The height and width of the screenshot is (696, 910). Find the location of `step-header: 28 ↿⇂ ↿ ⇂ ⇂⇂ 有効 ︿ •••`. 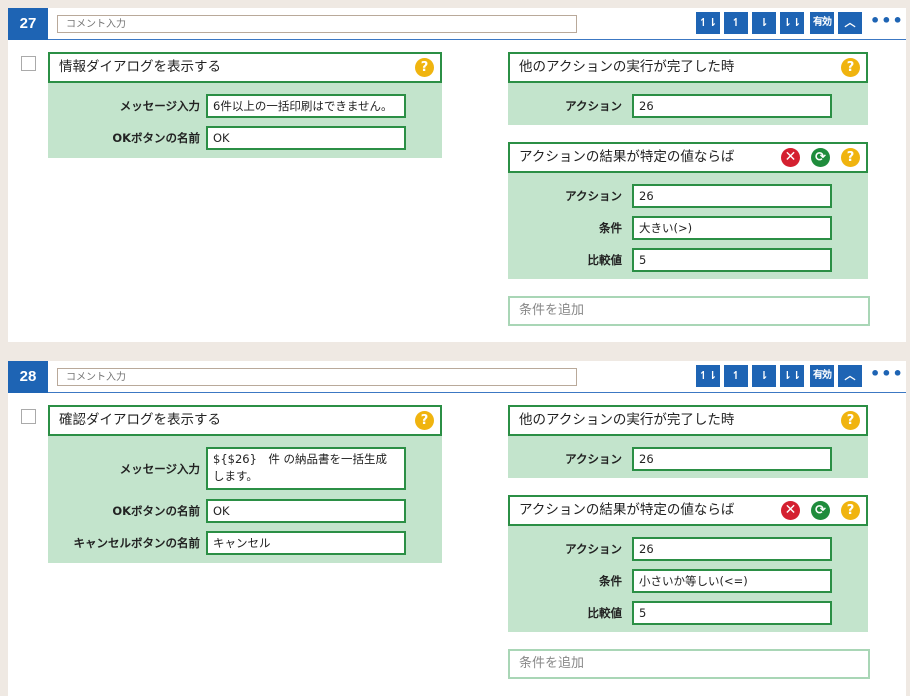

step-header: 28 ↿⇂ ↿ ⇂ ⇂⇂ 有効 ︿ ••• is located at coordinates (457, 377).